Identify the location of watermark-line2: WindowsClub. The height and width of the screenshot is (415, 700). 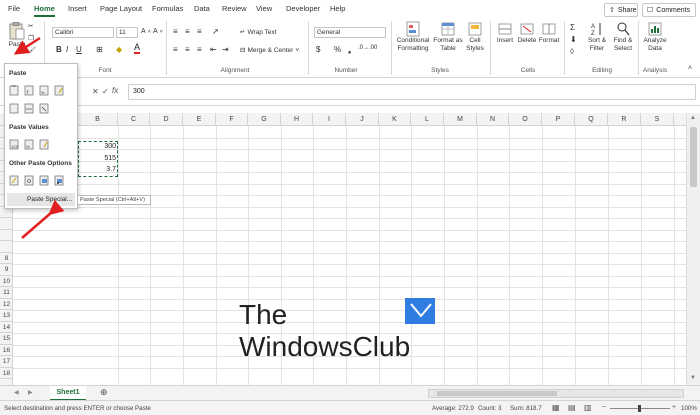
(324, 346).